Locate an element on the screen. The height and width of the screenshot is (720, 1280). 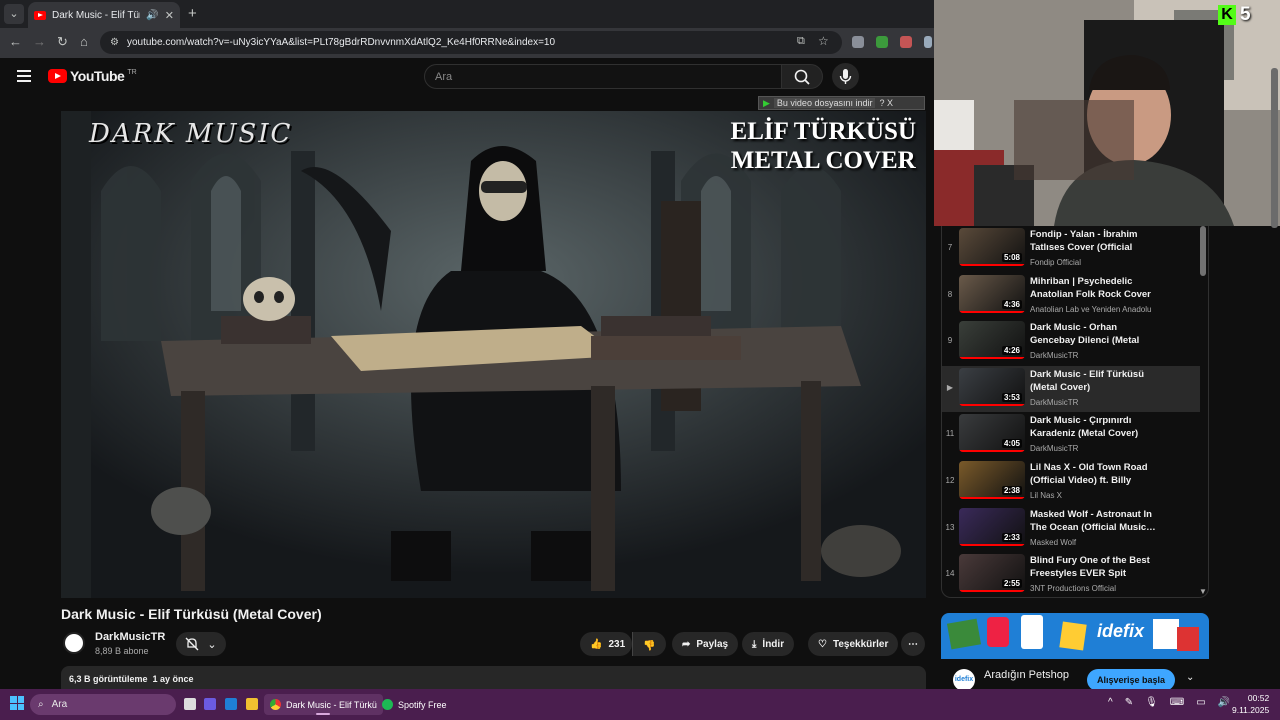
speaker-icon: 🔊 is located at coordinates (152, 15).